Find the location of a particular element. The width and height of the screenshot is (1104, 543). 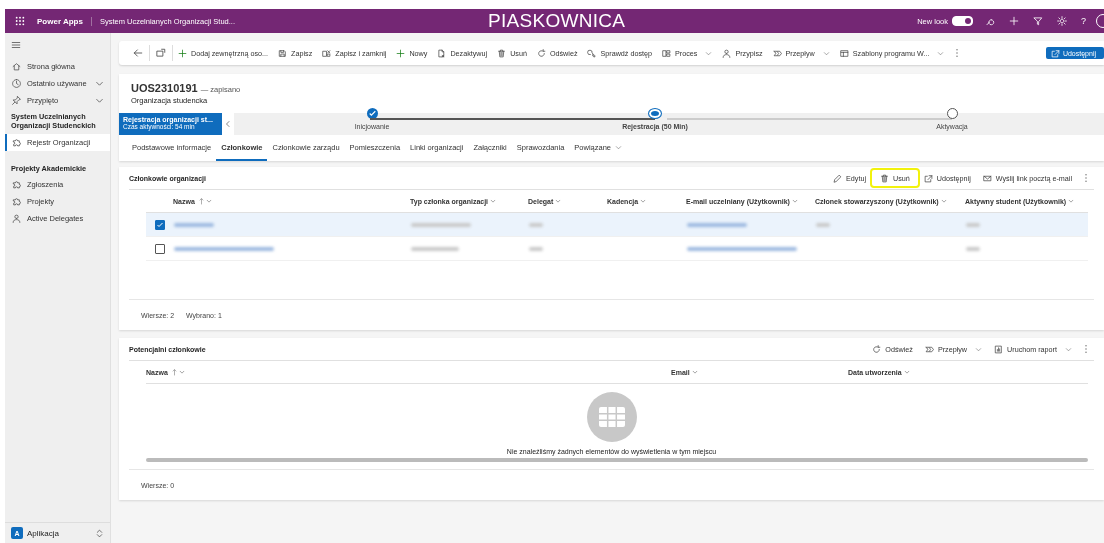

horizontal-scrollbar is located at coordinates (617, 460).